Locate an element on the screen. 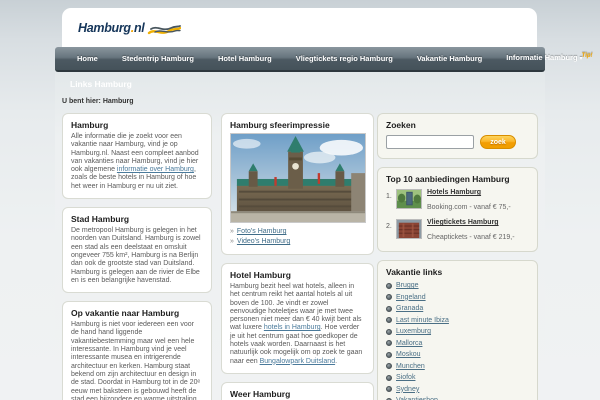 The image size is (600, 400). list-item: Last minute Ibiza is located at coordinates (457, 321).